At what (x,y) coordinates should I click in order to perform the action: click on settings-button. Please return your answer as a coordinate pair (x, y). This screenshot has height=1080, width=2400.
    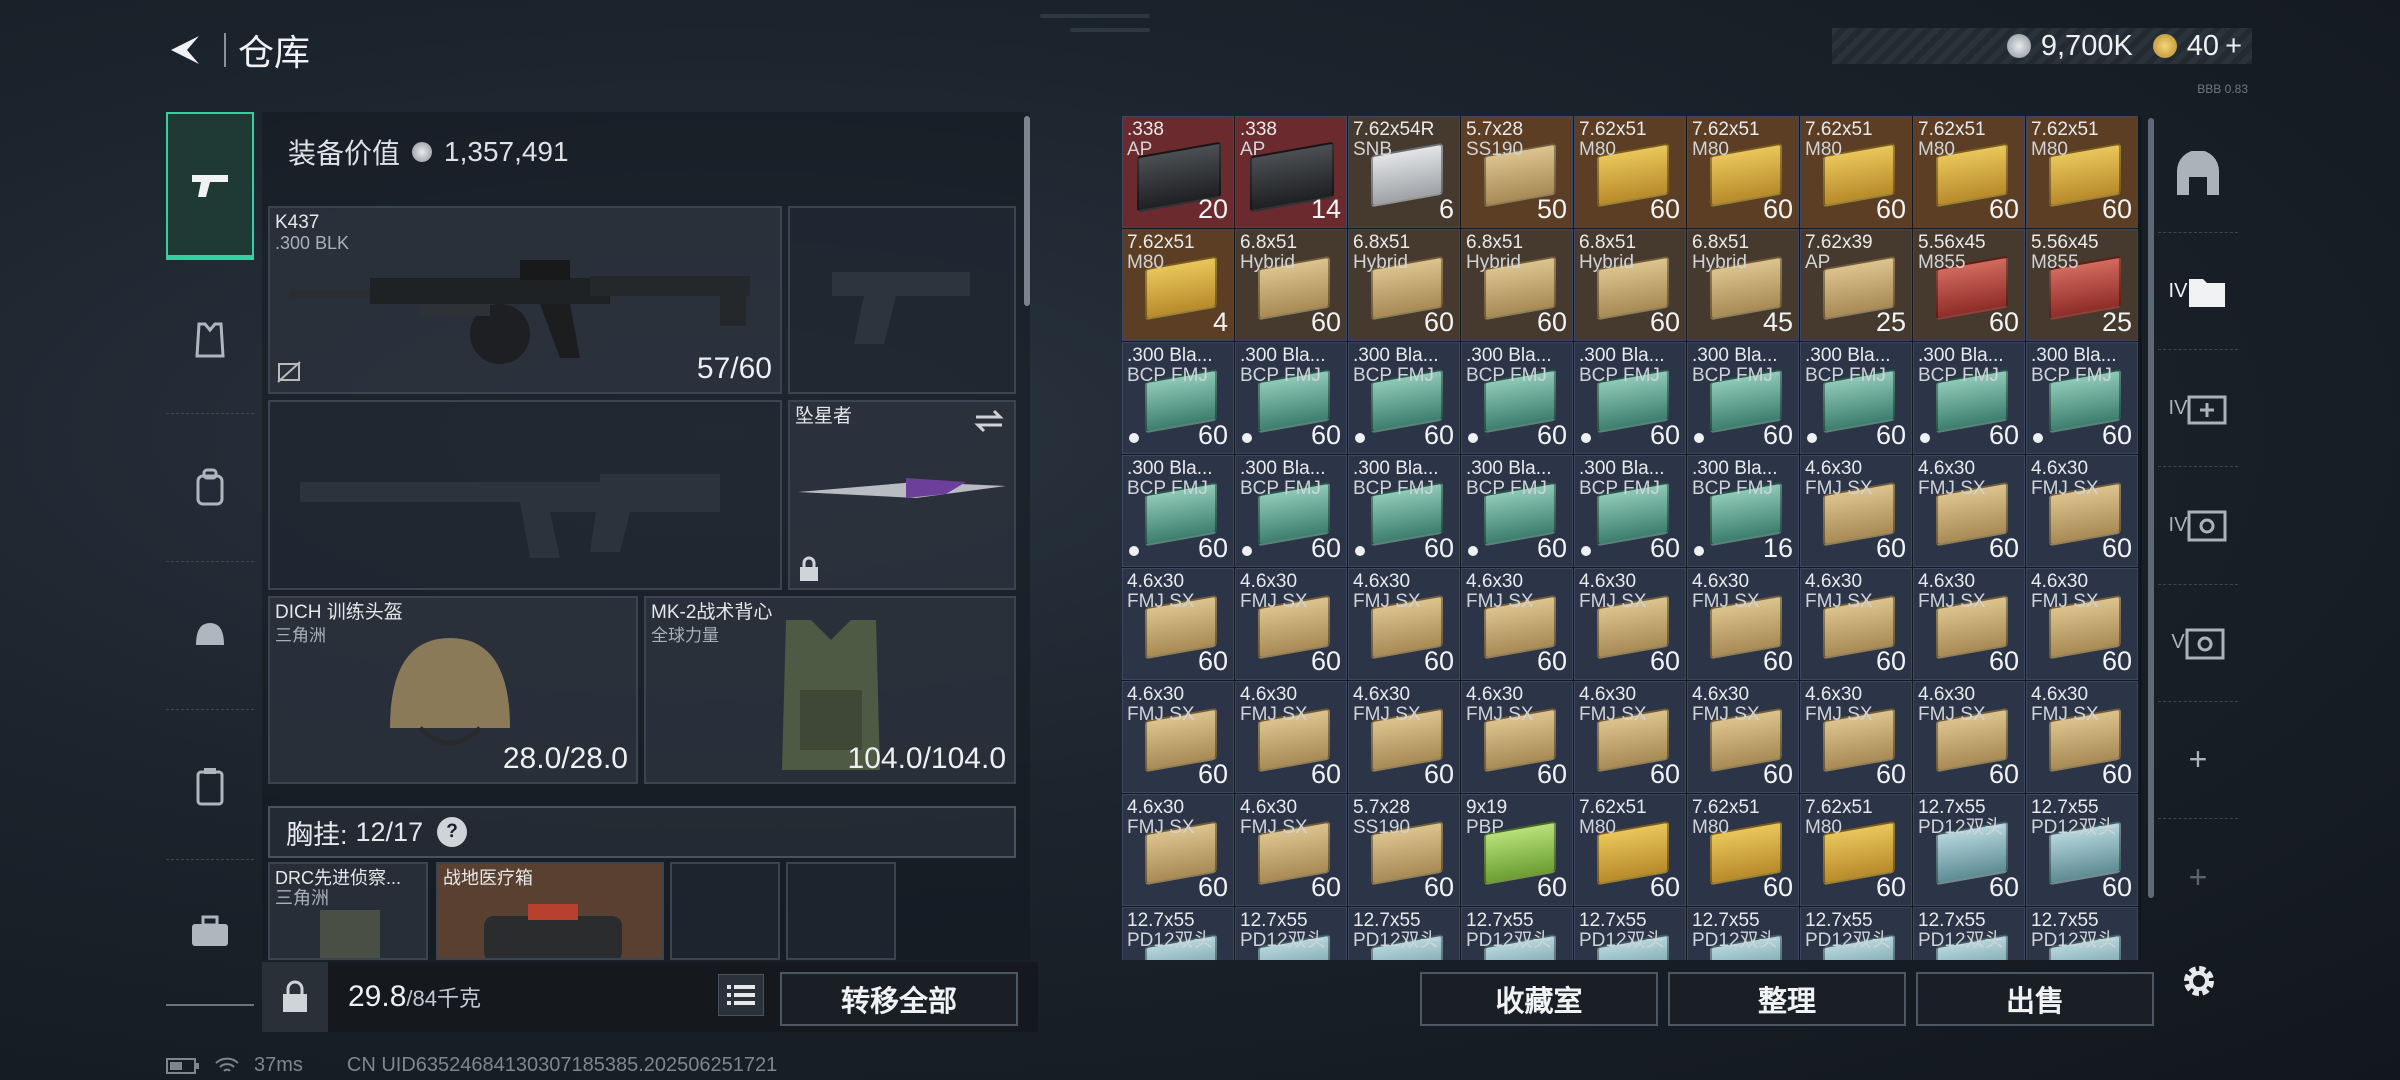
    Looking at the image, I should click on (2199, 981).